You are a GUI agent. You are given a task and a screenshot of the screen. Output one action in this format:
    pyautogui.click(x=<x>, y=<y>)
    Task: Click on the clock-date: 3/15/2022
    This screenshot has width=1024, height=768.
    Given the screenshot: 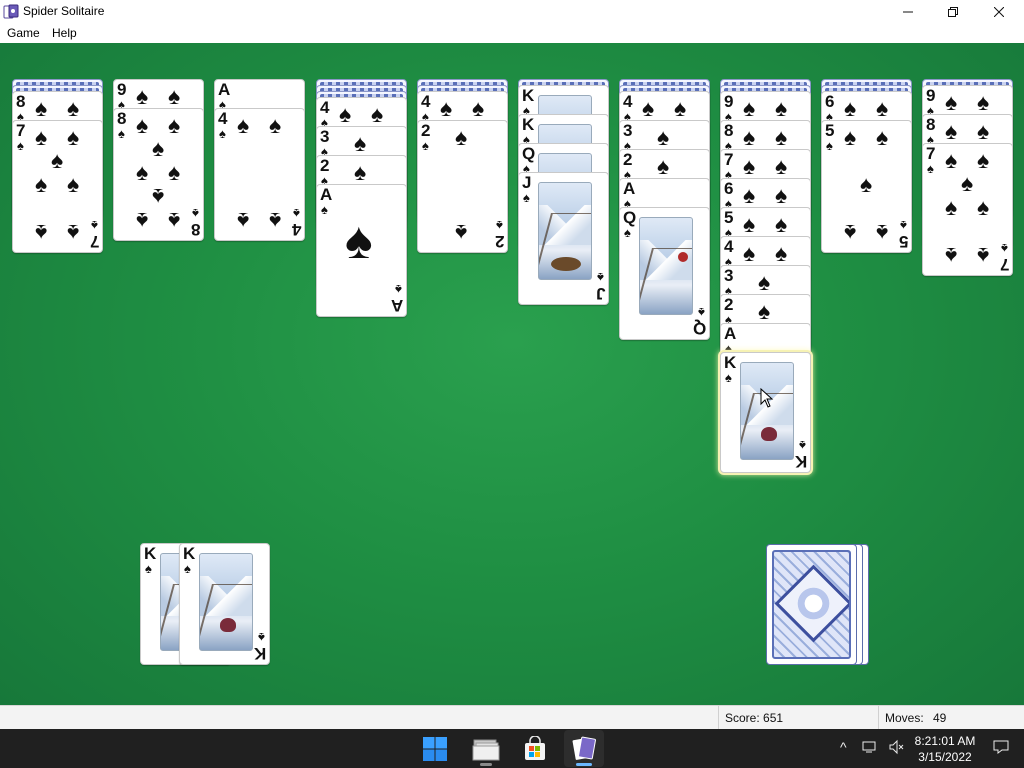 What is the action you would take?
    pyautogui.click(x=945, y=757)
    